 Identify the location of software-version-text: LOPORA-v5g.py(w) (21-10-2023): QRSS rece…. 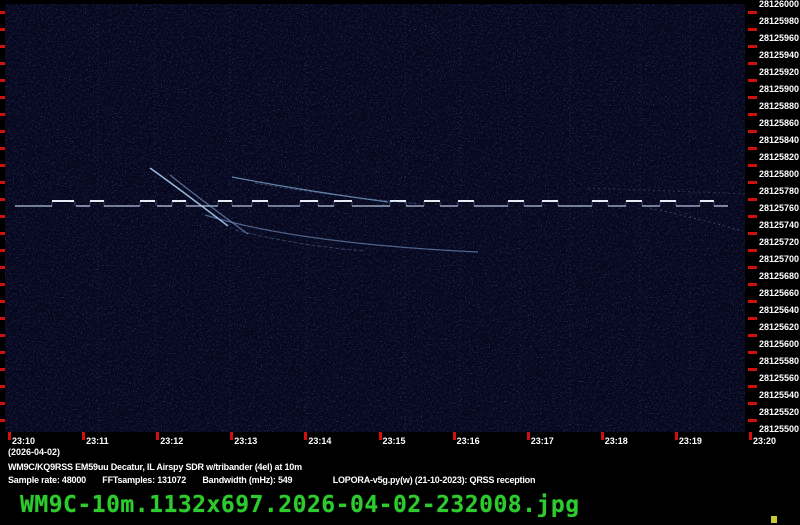
(434, 480).